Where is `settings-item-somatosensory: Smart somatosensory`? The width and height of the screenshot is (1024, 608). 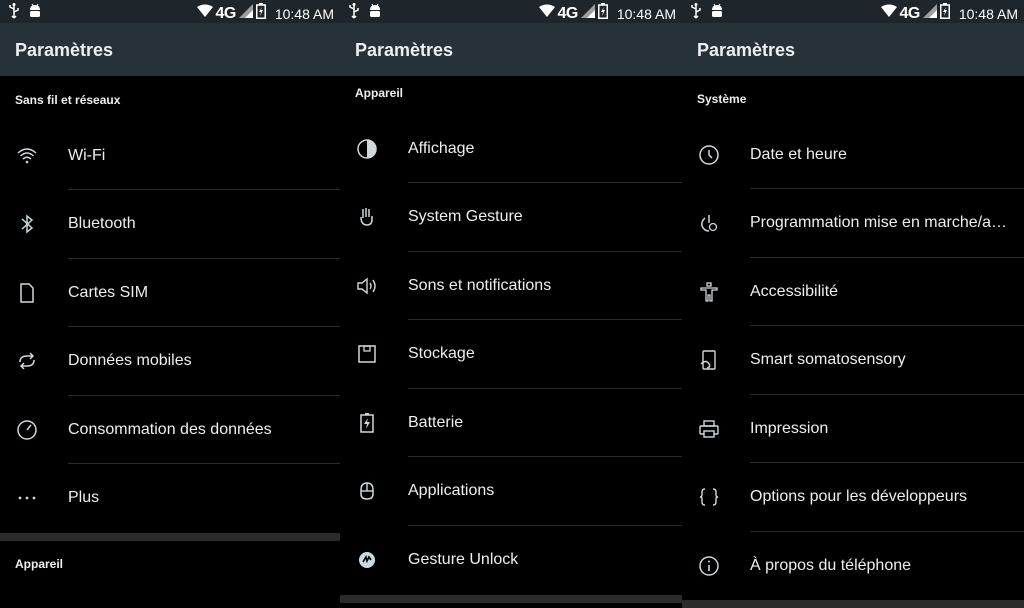
settings-item-somatosensory: Smart somatosensory is located at coordinates (853, 360).